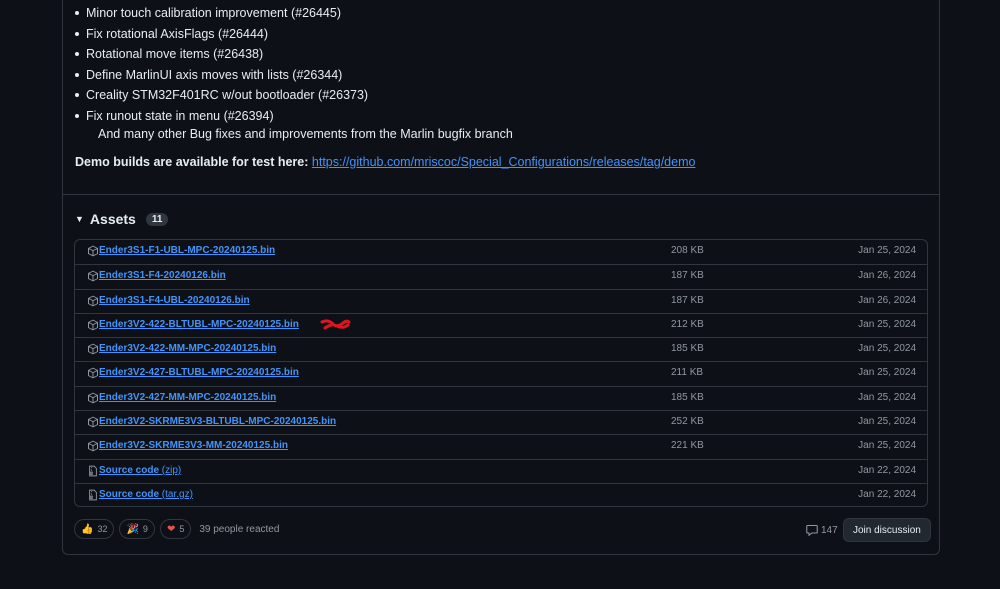  Describe the element at coordinates (687, 373) in the screenshot. I see `asset-size: 211 KB` at that location.